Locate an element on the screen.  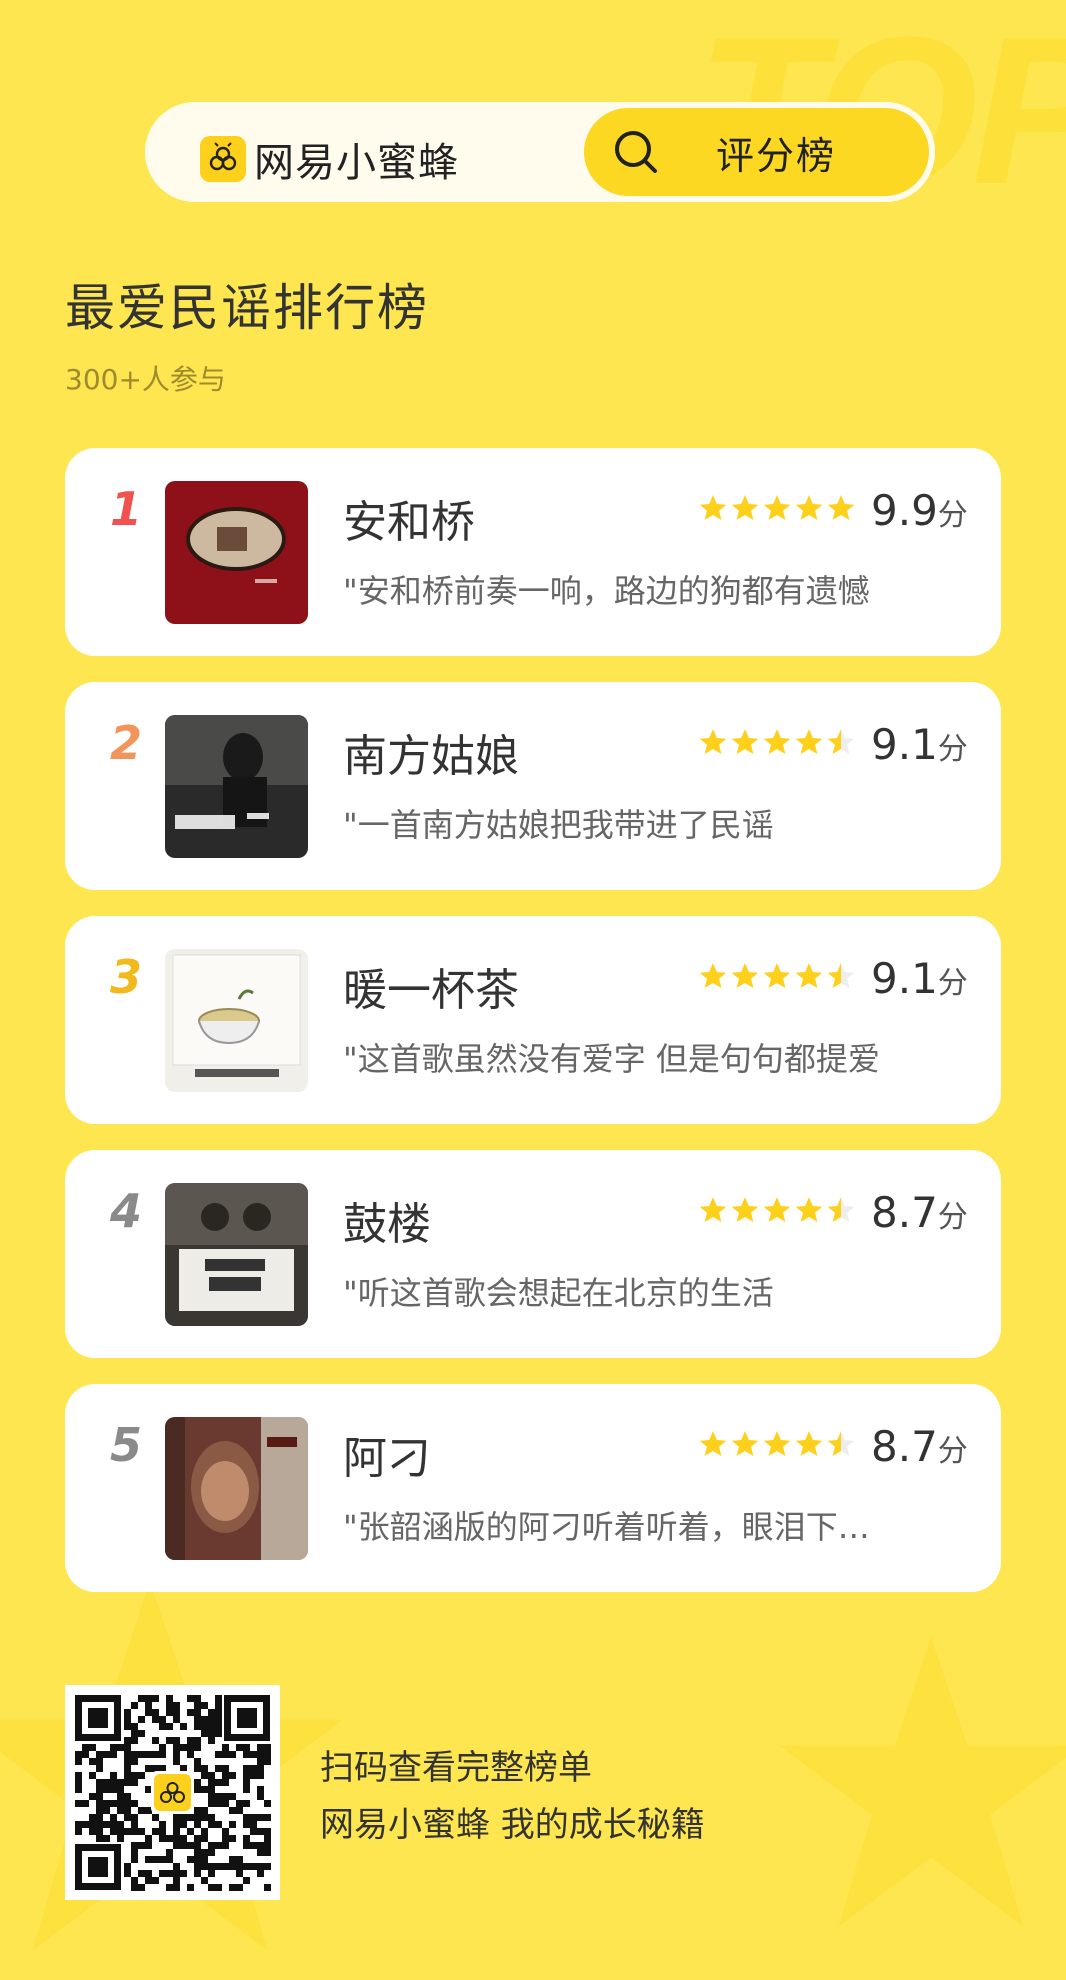
footer-slogan: 网易小蜜蜂 我的成长秘籍 is located at coordinates (512, 1825).